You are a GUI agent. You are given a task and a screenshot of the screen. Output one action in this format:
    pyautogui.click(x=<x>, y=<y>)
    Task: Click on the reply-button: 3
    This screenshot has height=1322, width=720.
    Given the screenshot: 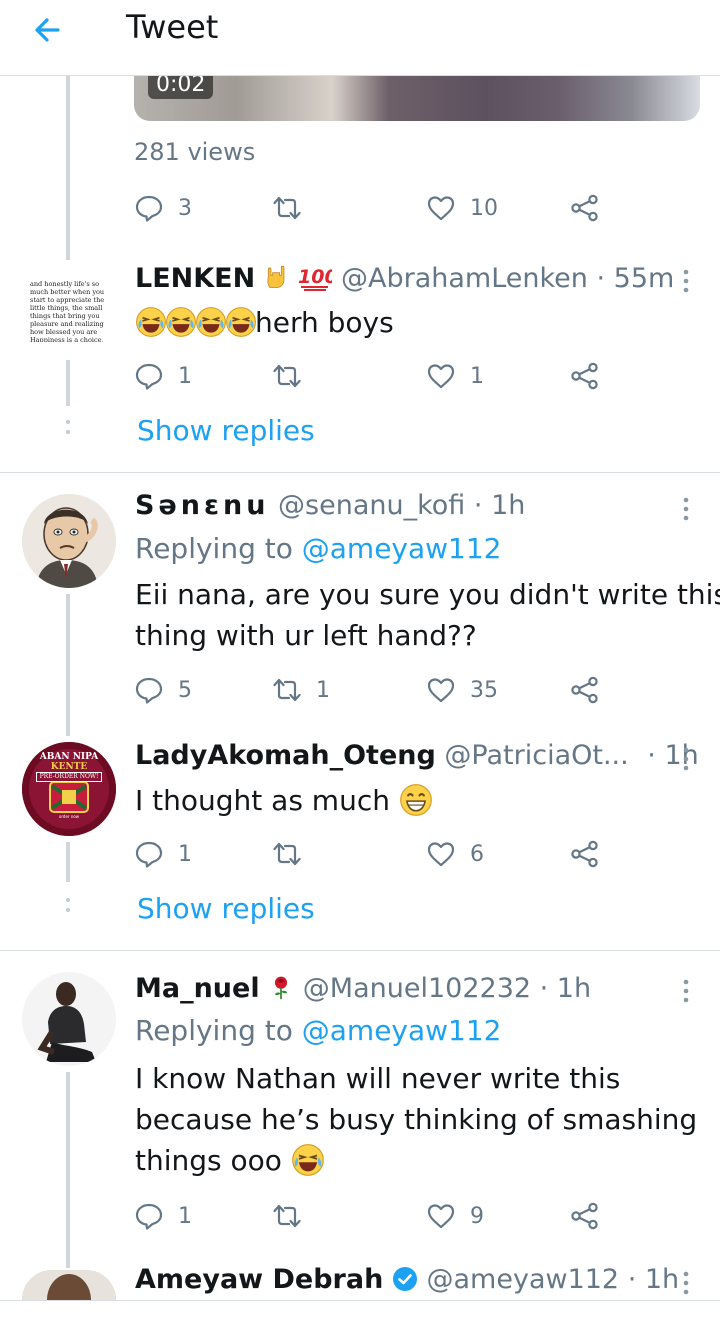 What is the action you would take?
    pyautogui.click(x=163, y=208)
    